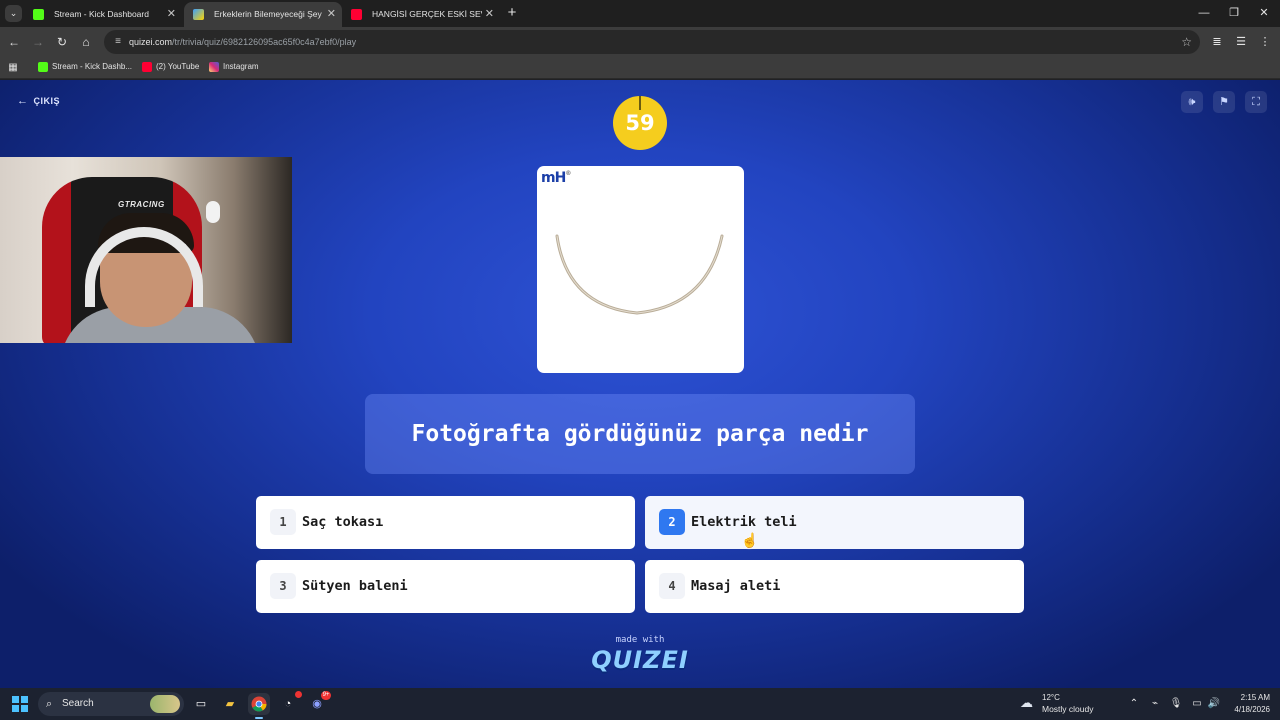 The height and width of the screenshot is (720, 1280). Describe the element at coordinates (1176, 704) in the screenshot. I see `microphone-icon: 🎙` at that location.